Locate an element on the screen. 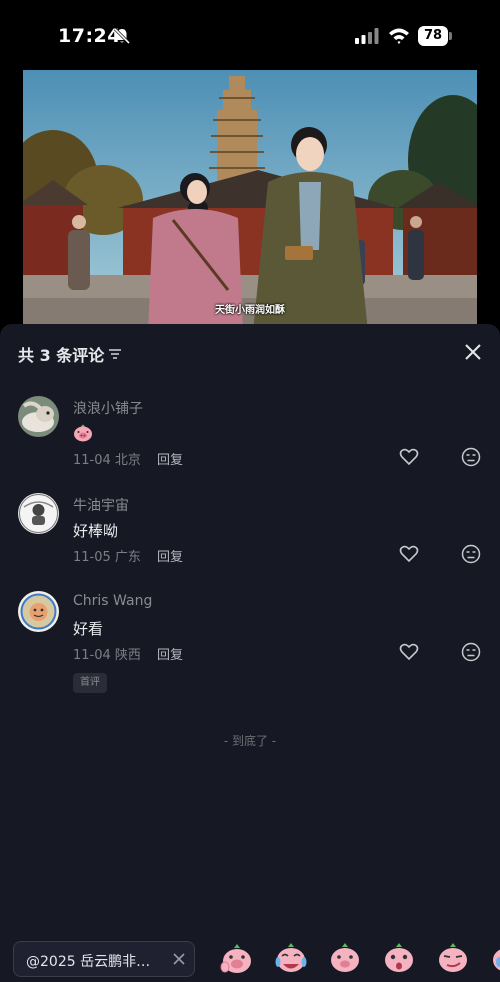 This screenshot has width=500, height=982. comment-location: 陕西 is located at coordinates (127, 655).